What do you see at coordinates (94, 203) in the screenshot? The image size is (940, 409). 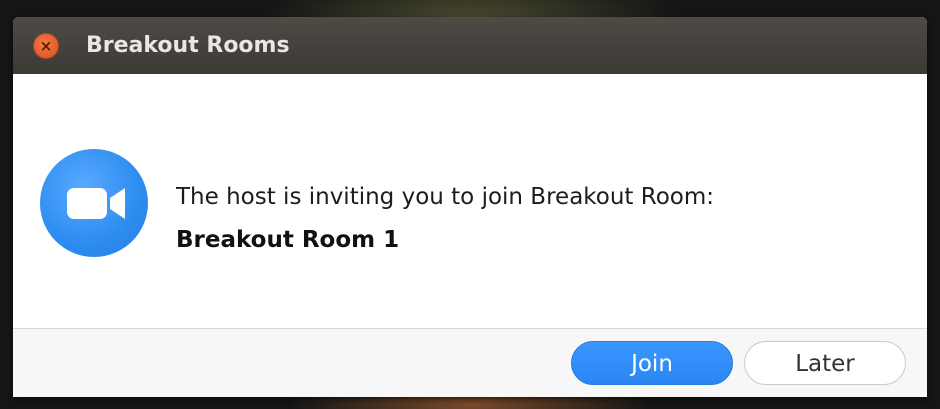 I see `video-camera-icon` at bounding box center [94, 203].